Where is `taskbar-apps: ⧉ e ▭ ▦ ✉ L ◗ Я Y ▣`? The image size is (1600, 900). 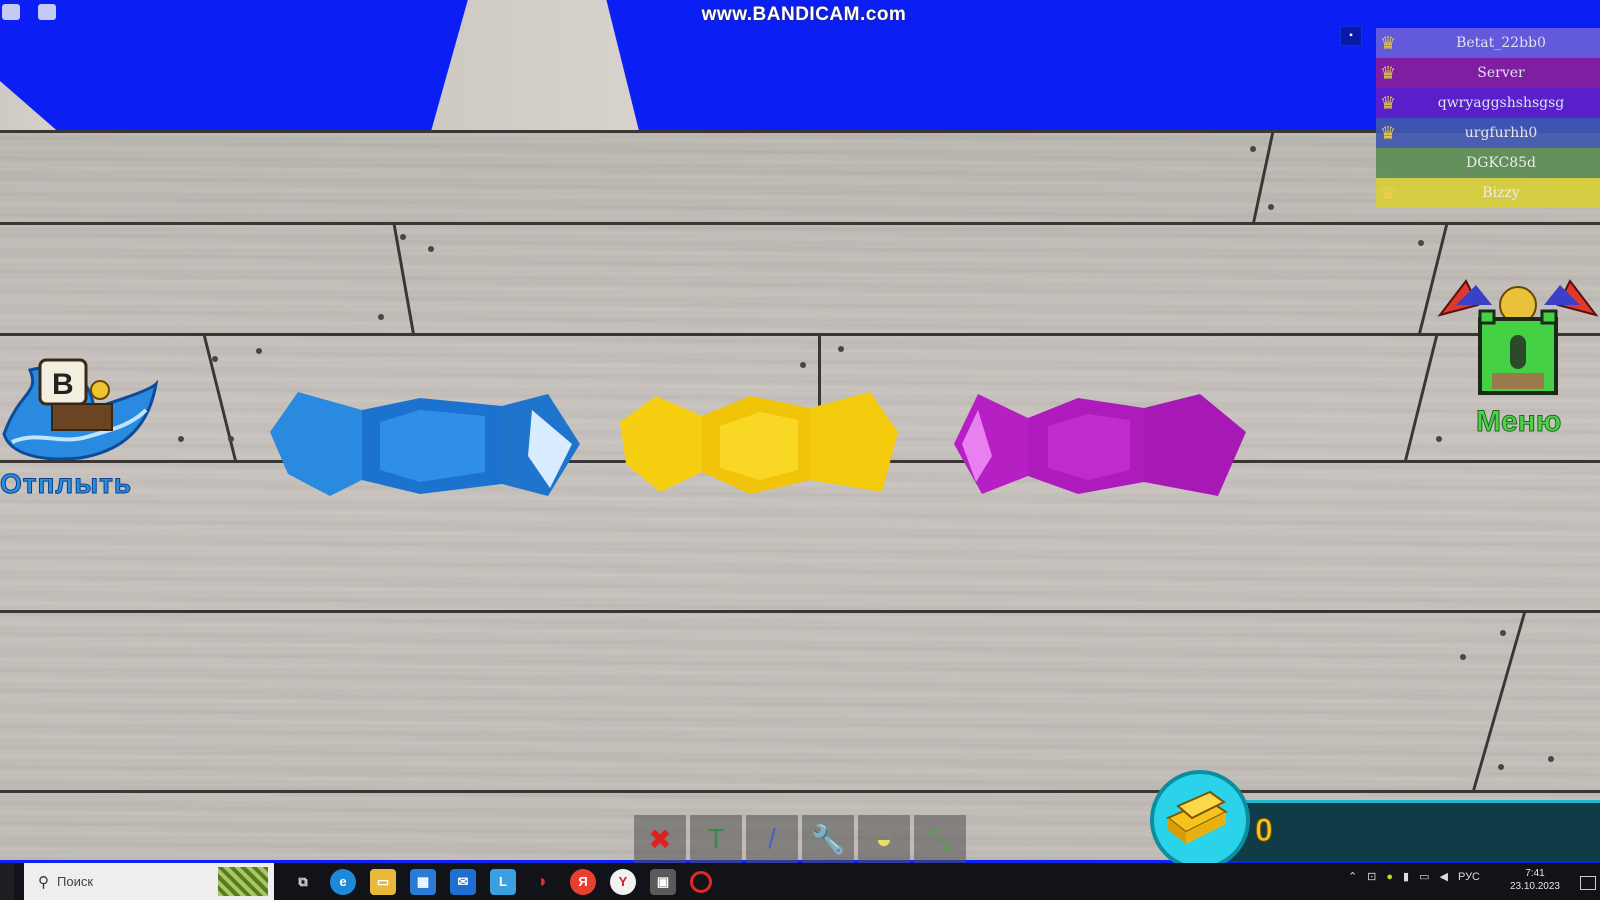 taskbar-apps: ⧉ e ▭ ▦ ✉ L ◗ Я Y ▣ is located at coordinates (501, 881).